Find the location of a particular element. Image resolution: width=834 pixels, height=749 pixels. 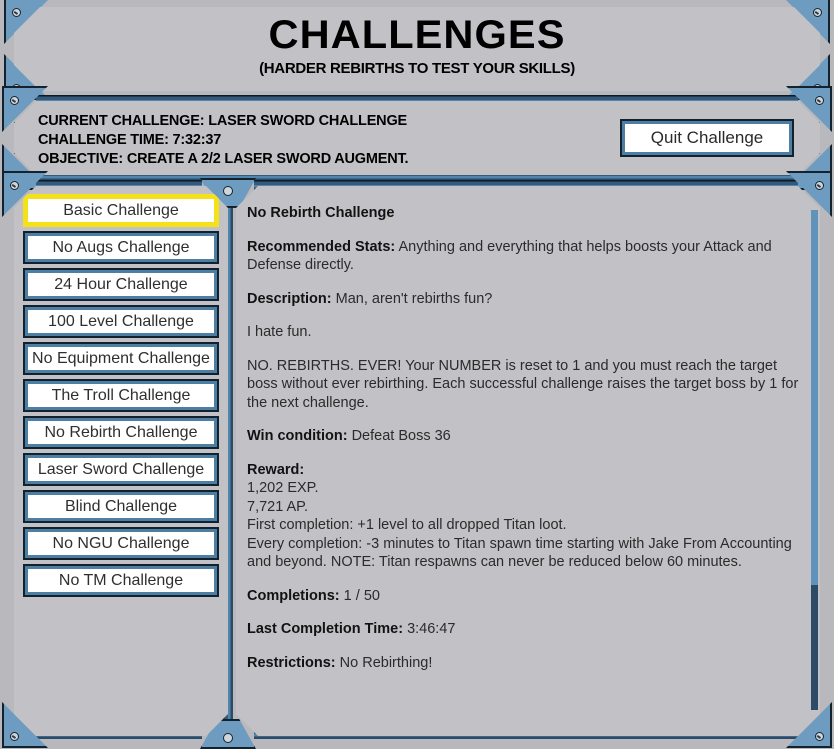

last-completion-value: 3:46:47 is located at coordinates (431, 629).